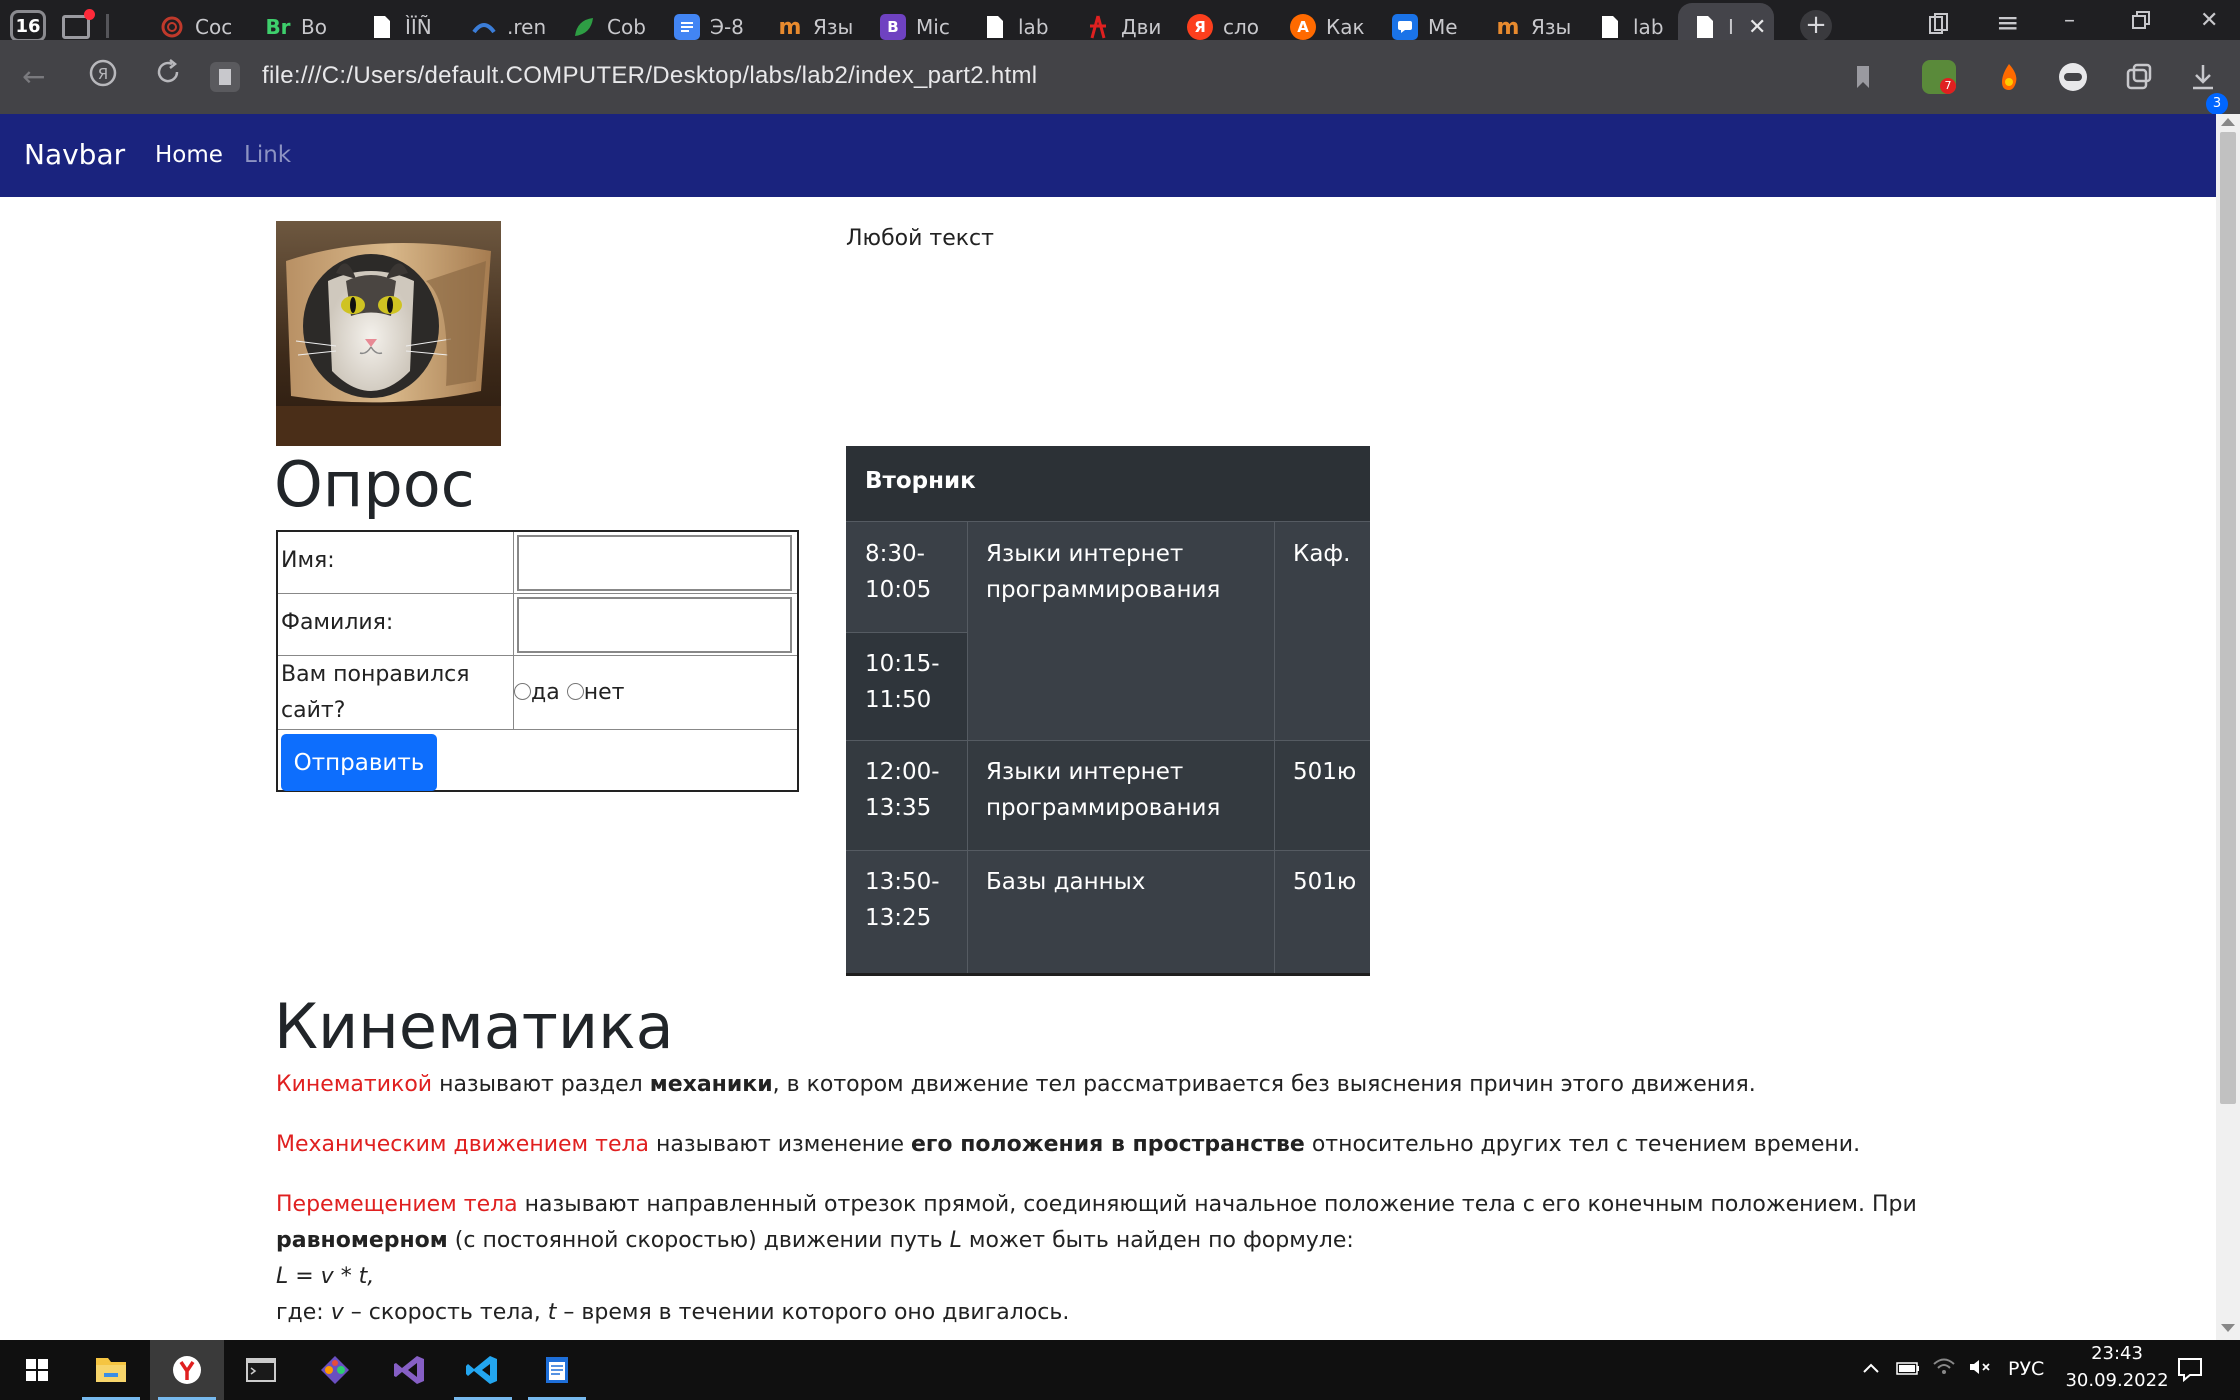 The height and width of the screenshot is (1400, 2240). I want to click on var-v: v, so click(337, 1312).